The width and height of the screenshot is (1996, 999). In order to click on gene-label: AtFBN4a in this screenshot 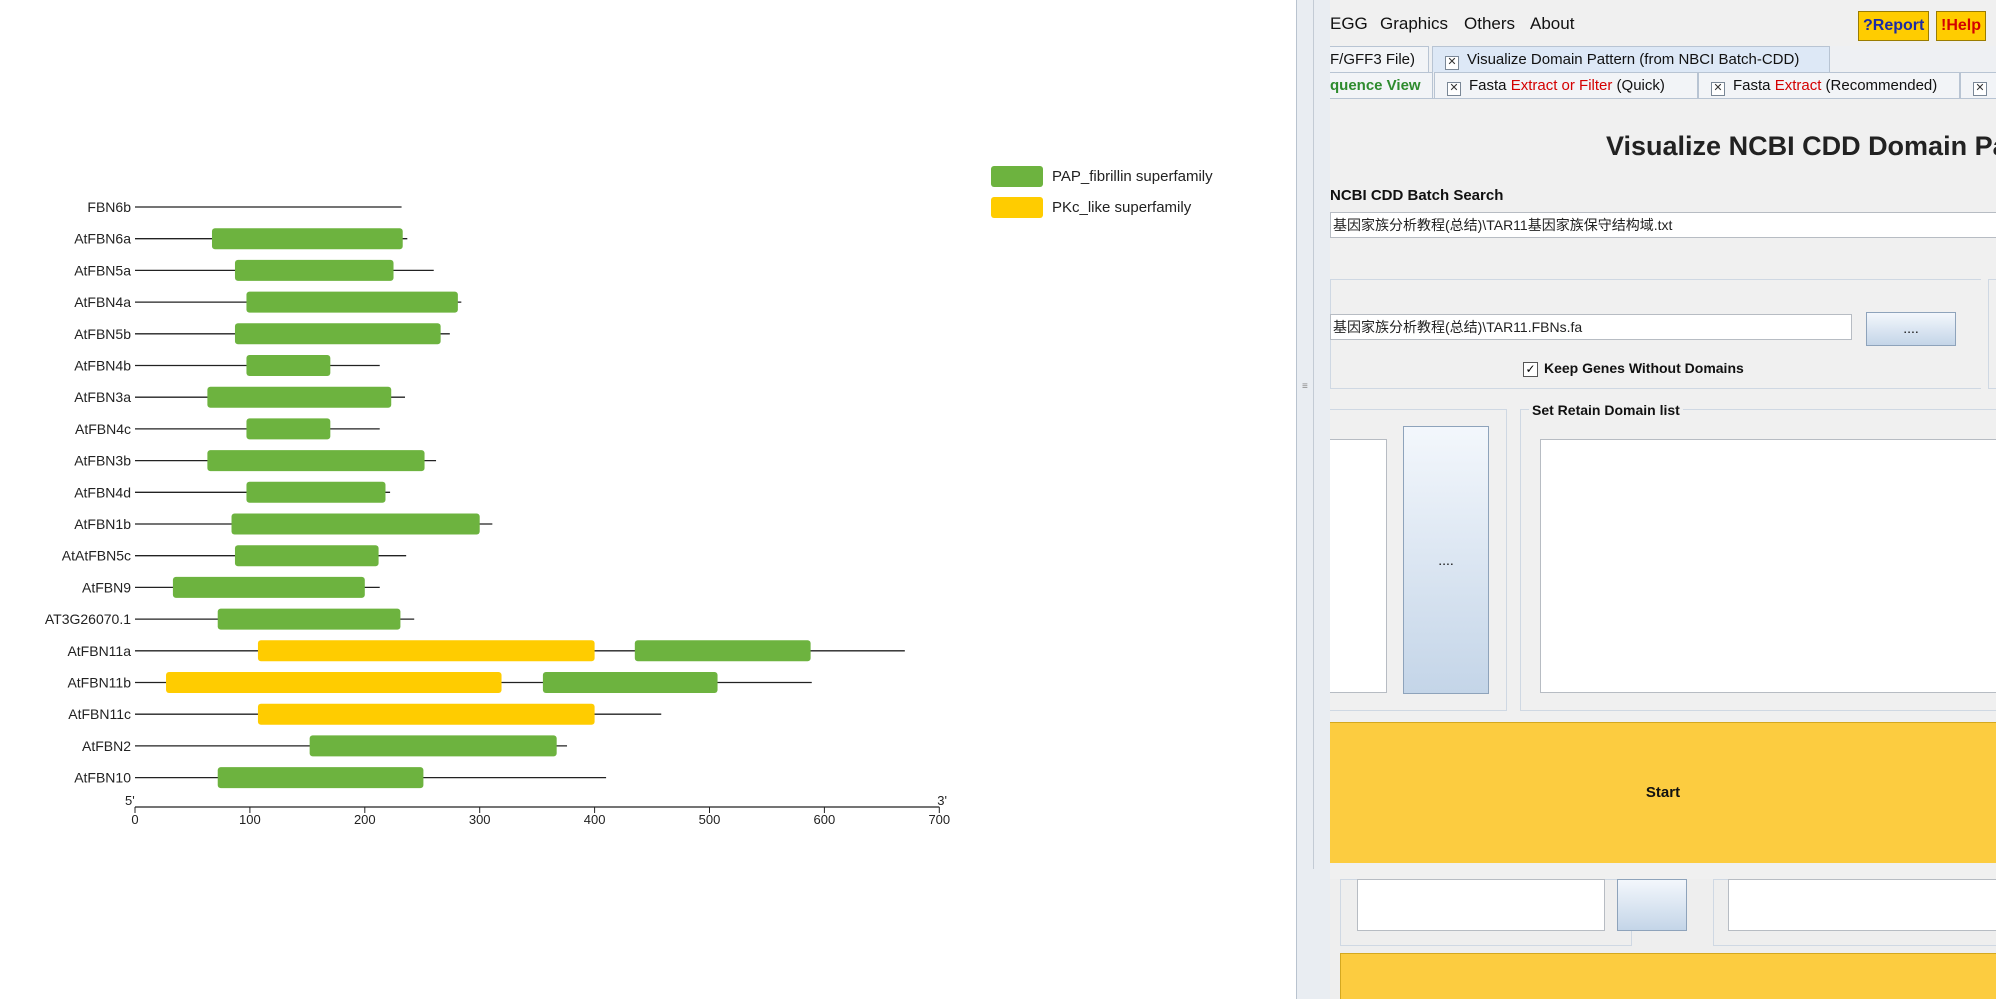, I will do `click(102, 302)`.